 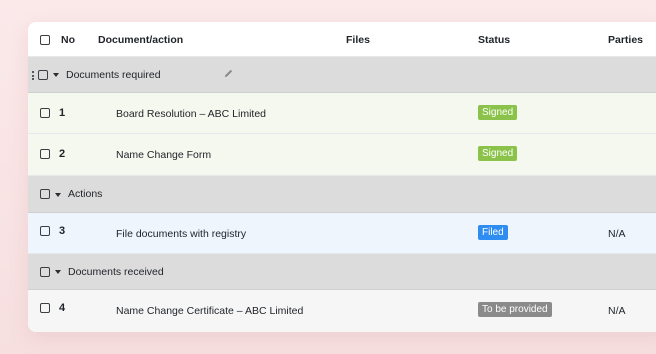 What do you see at coordinates (358, 40) in the screenshot?
I see `col-files-header: Files` at bounding box center [358, 40].